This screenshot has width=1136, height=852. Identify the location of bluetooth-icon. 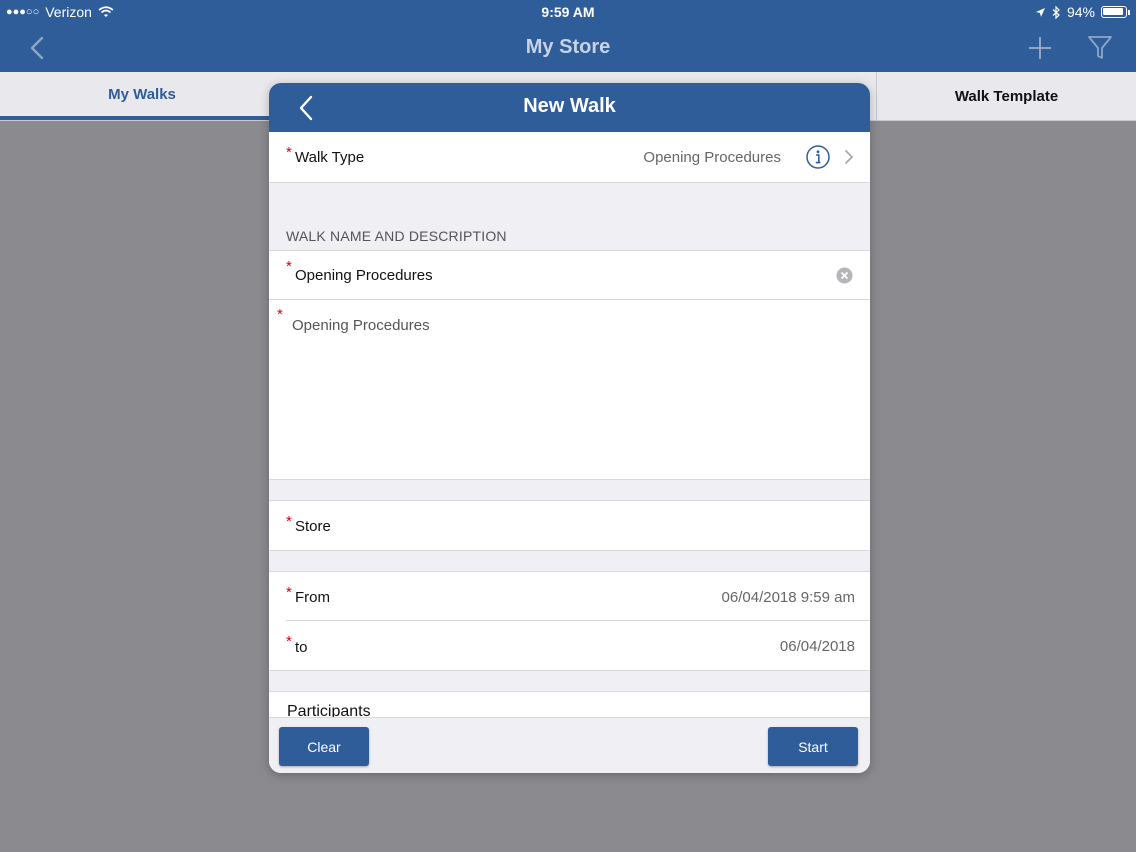
(1056, 12).